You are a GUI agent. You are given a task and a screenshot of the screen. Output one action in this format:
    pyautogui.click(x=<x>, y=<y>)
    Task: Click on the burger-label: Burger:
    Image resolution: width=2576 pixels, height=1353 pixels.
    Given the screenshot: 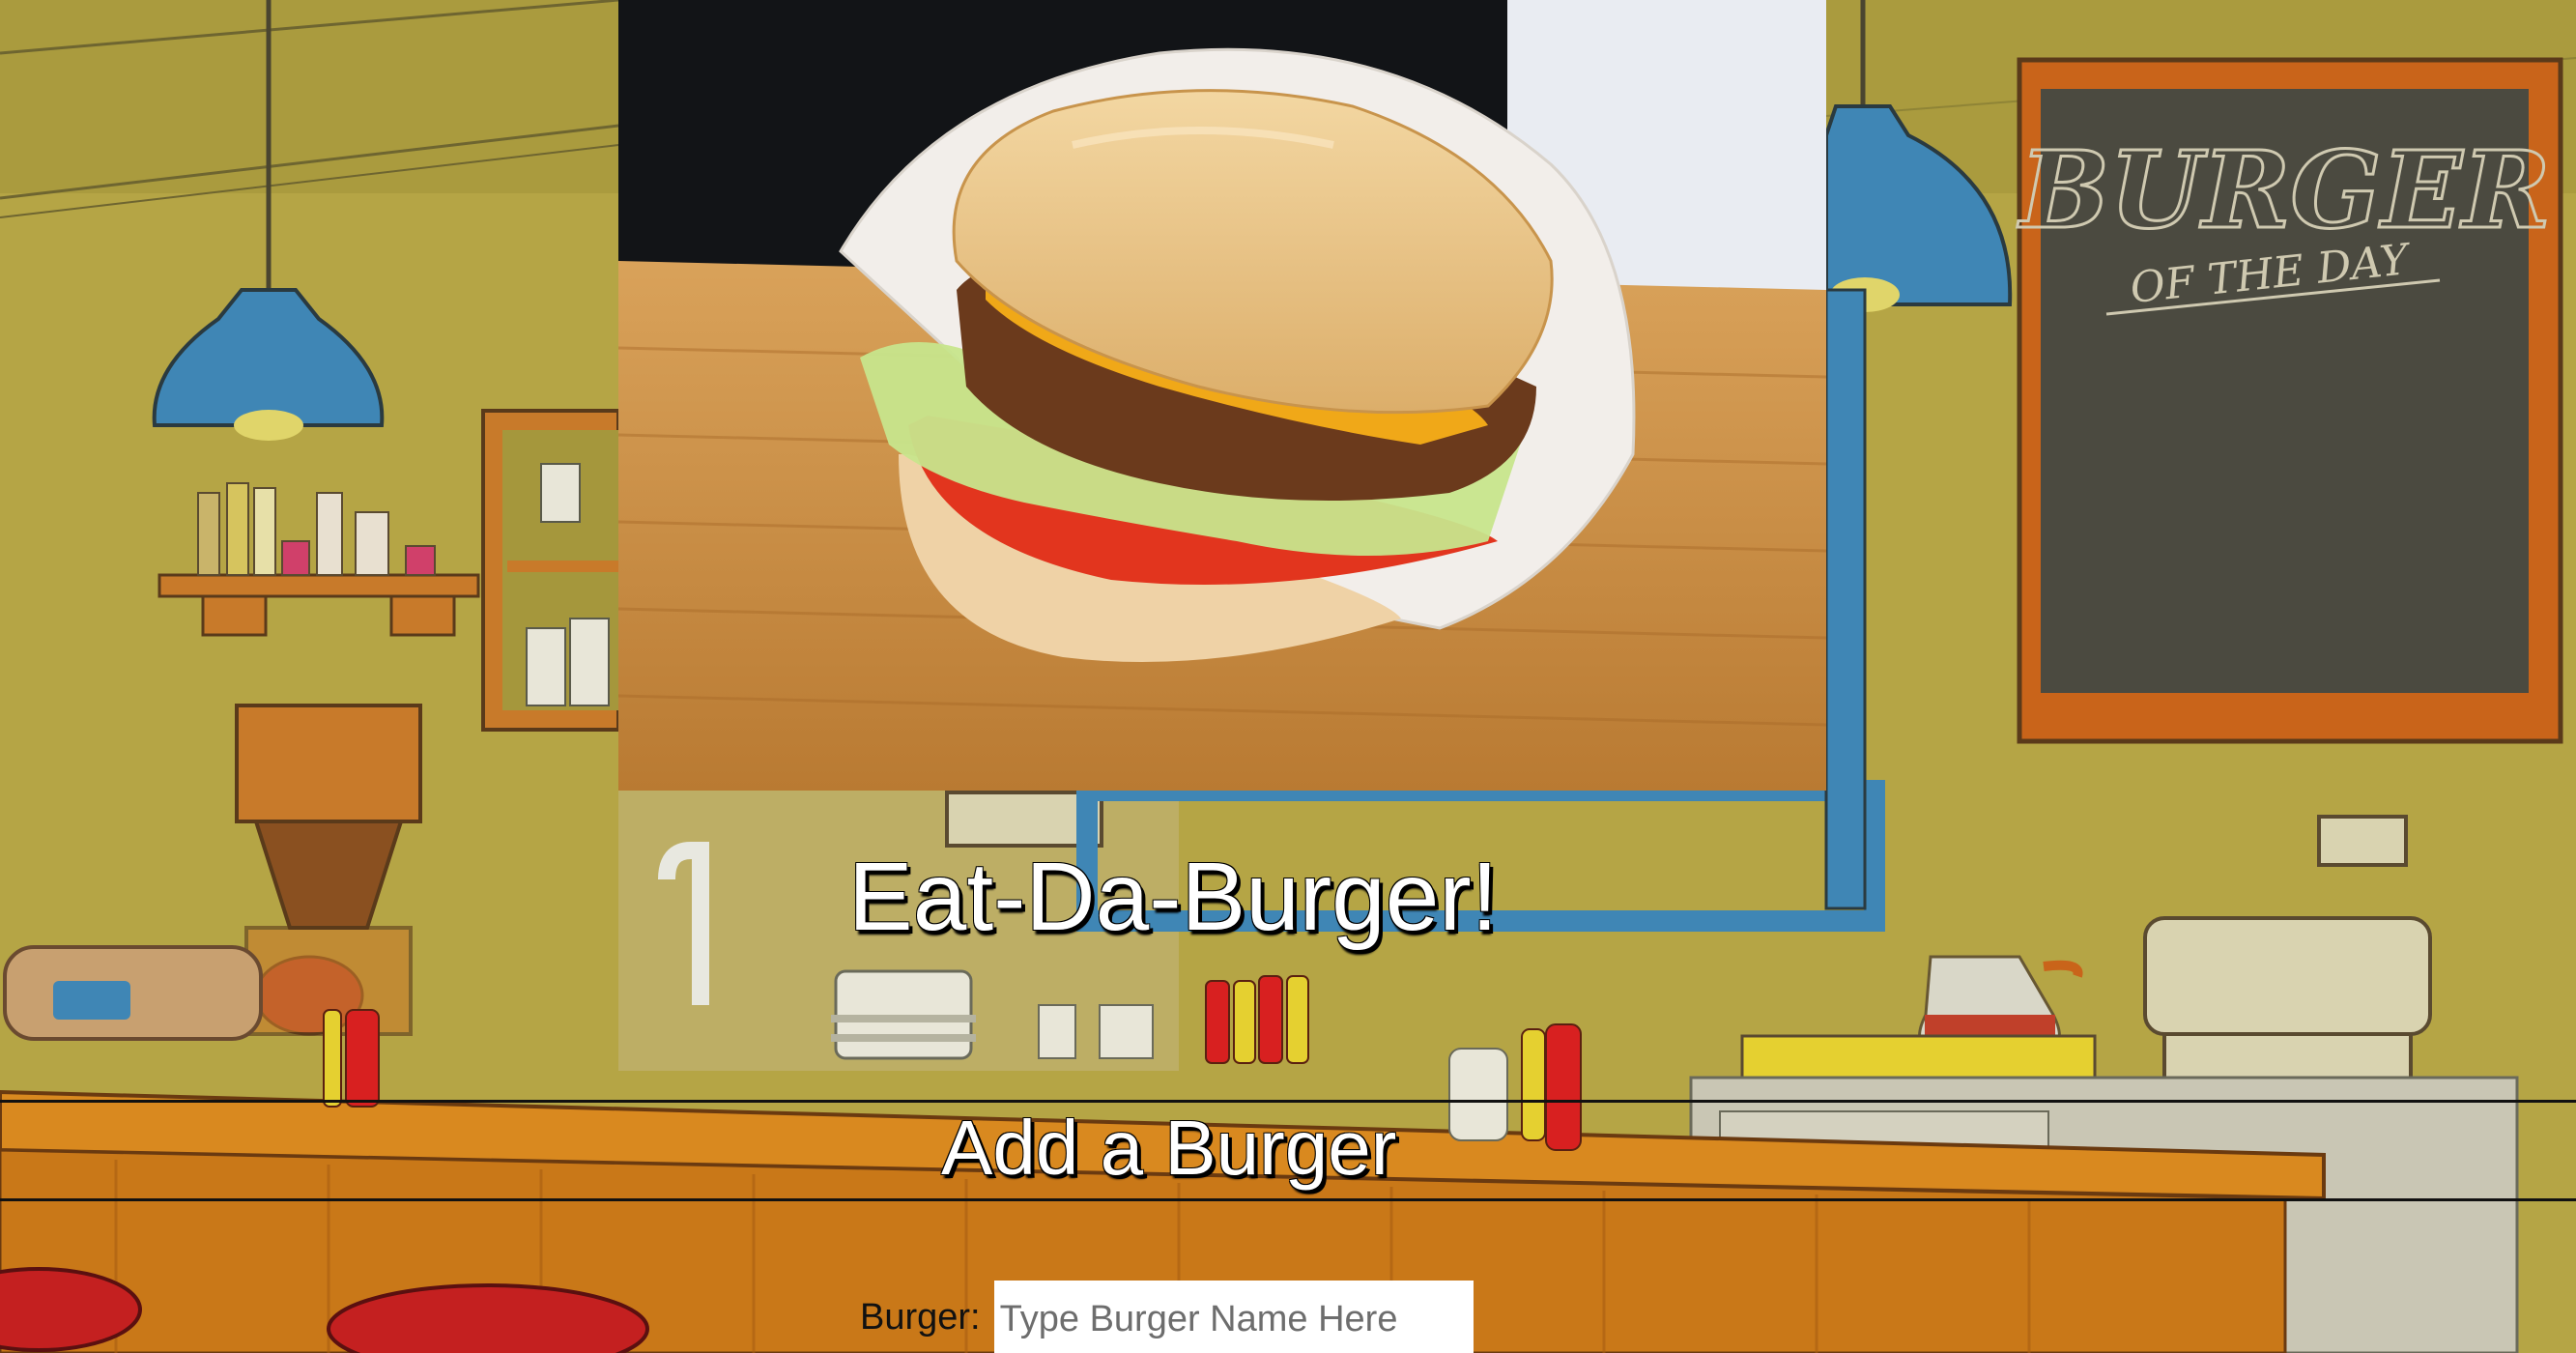 What is the action you would take?
    pyautogui.click(x=921, y=1317)
    